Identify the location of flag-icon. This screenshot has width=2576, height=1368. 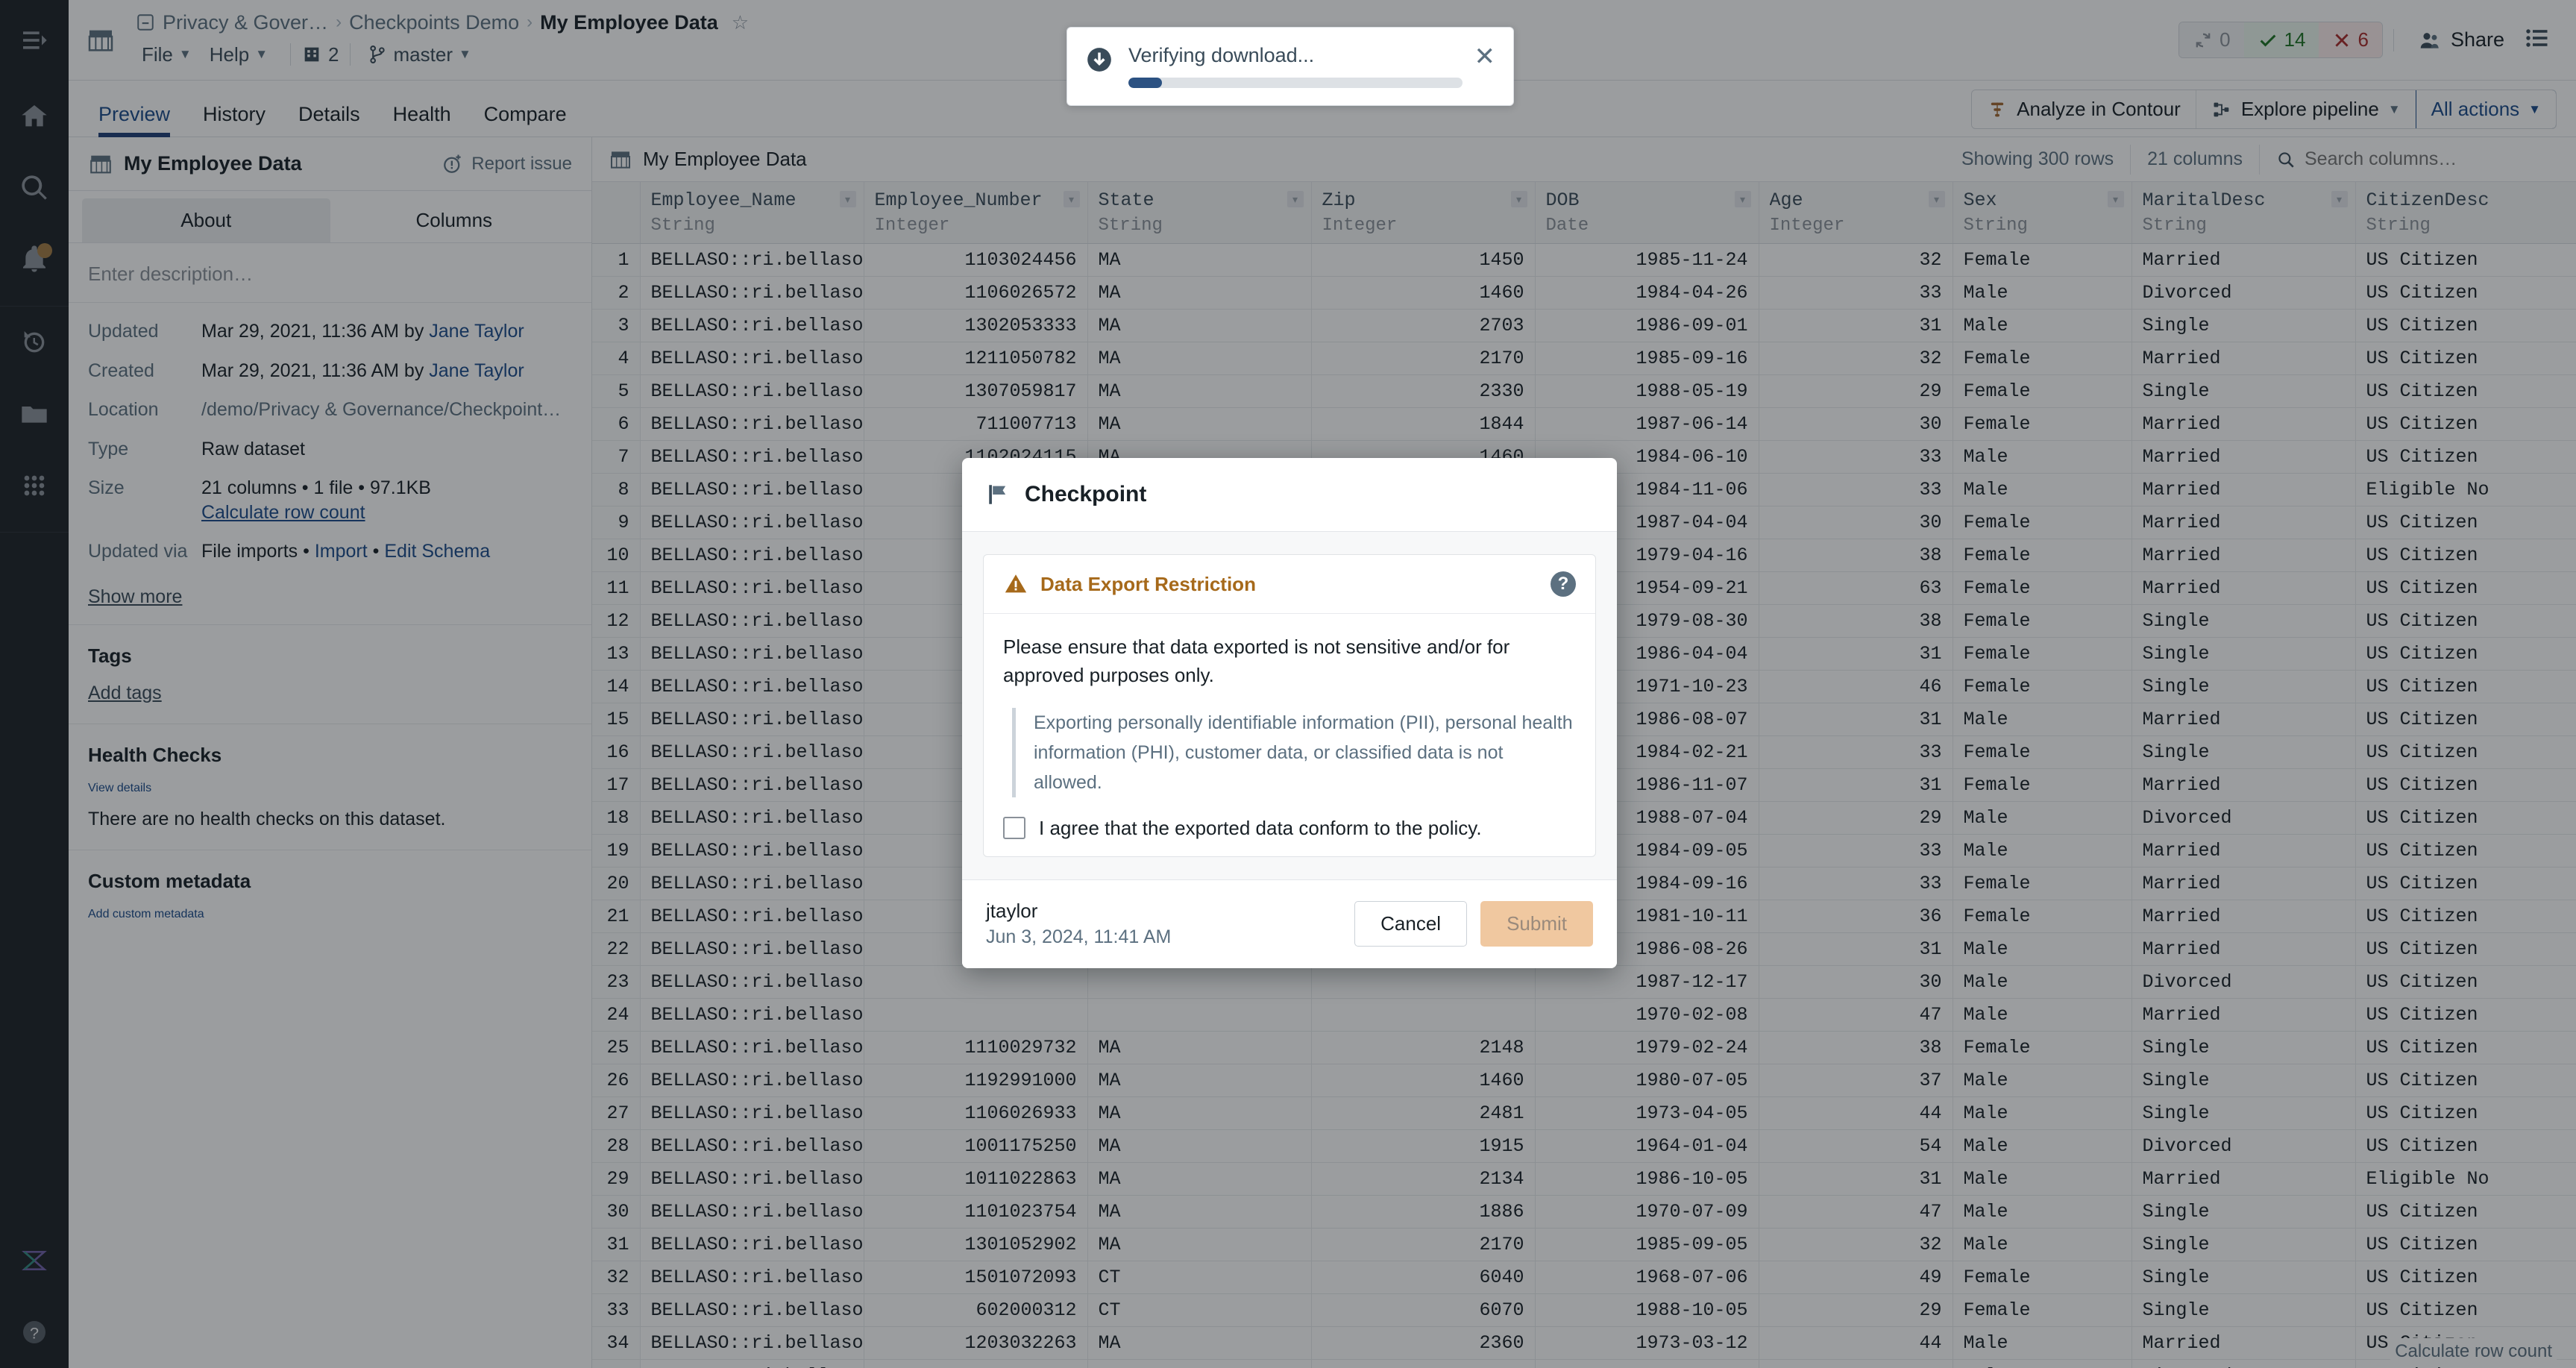
(997, 494).